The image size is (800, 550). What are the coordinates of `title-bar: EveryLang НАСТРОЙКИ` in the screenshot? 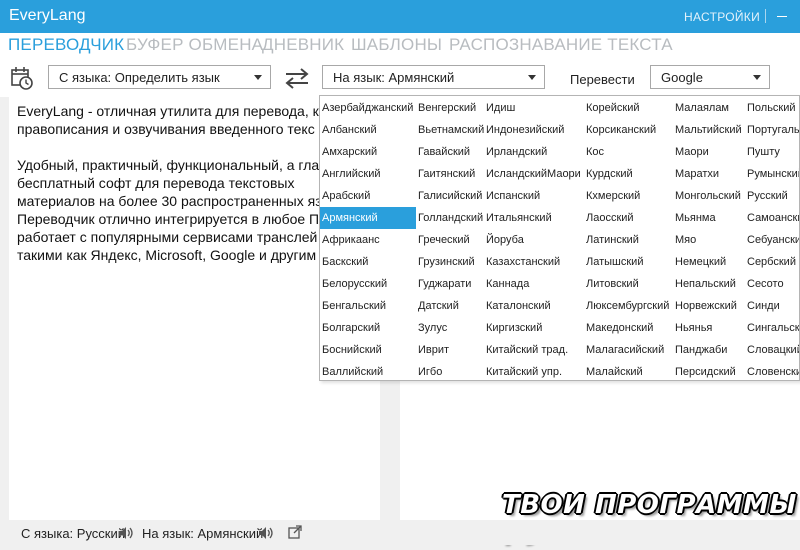 It's located at (400, 16).